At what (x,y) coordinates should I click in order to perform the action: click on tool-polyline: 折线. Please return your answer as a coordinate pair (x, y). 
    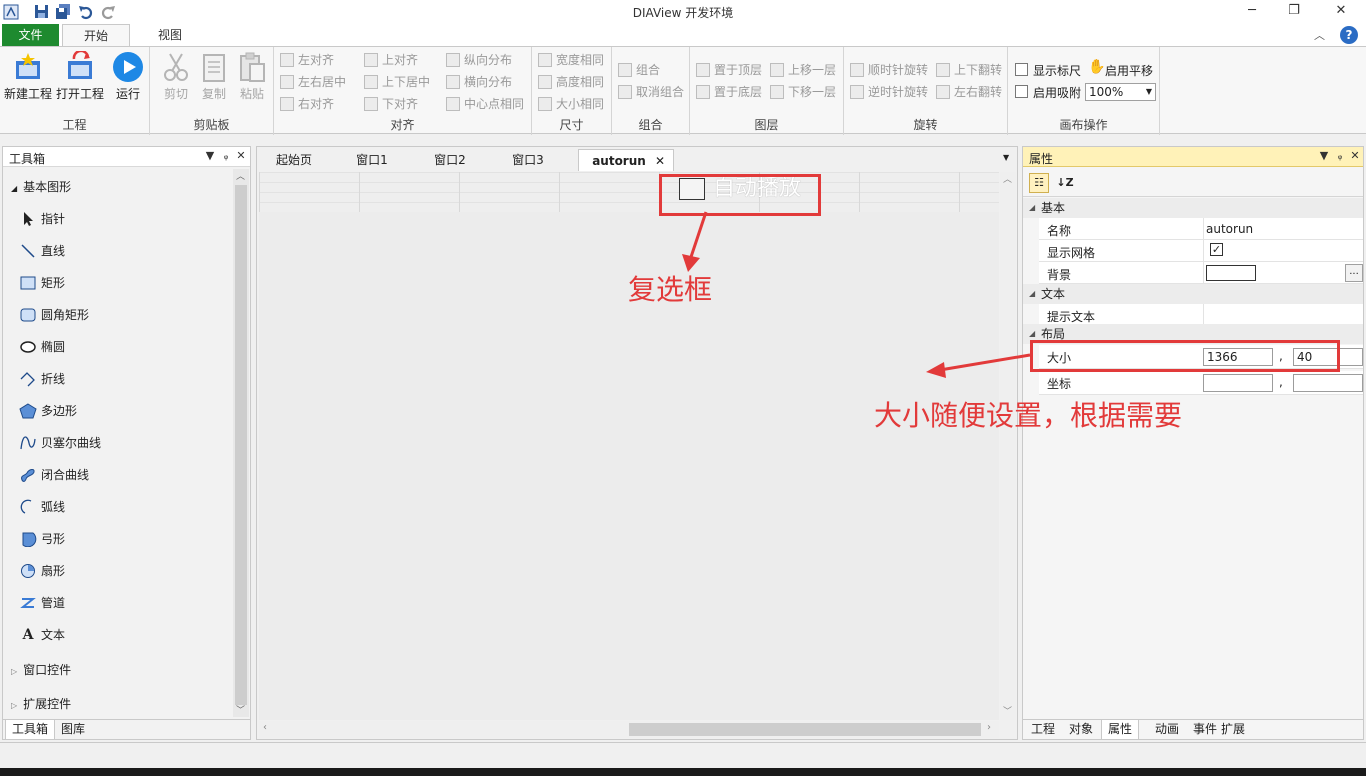
    Looking at the image, I should click on (42, 379).